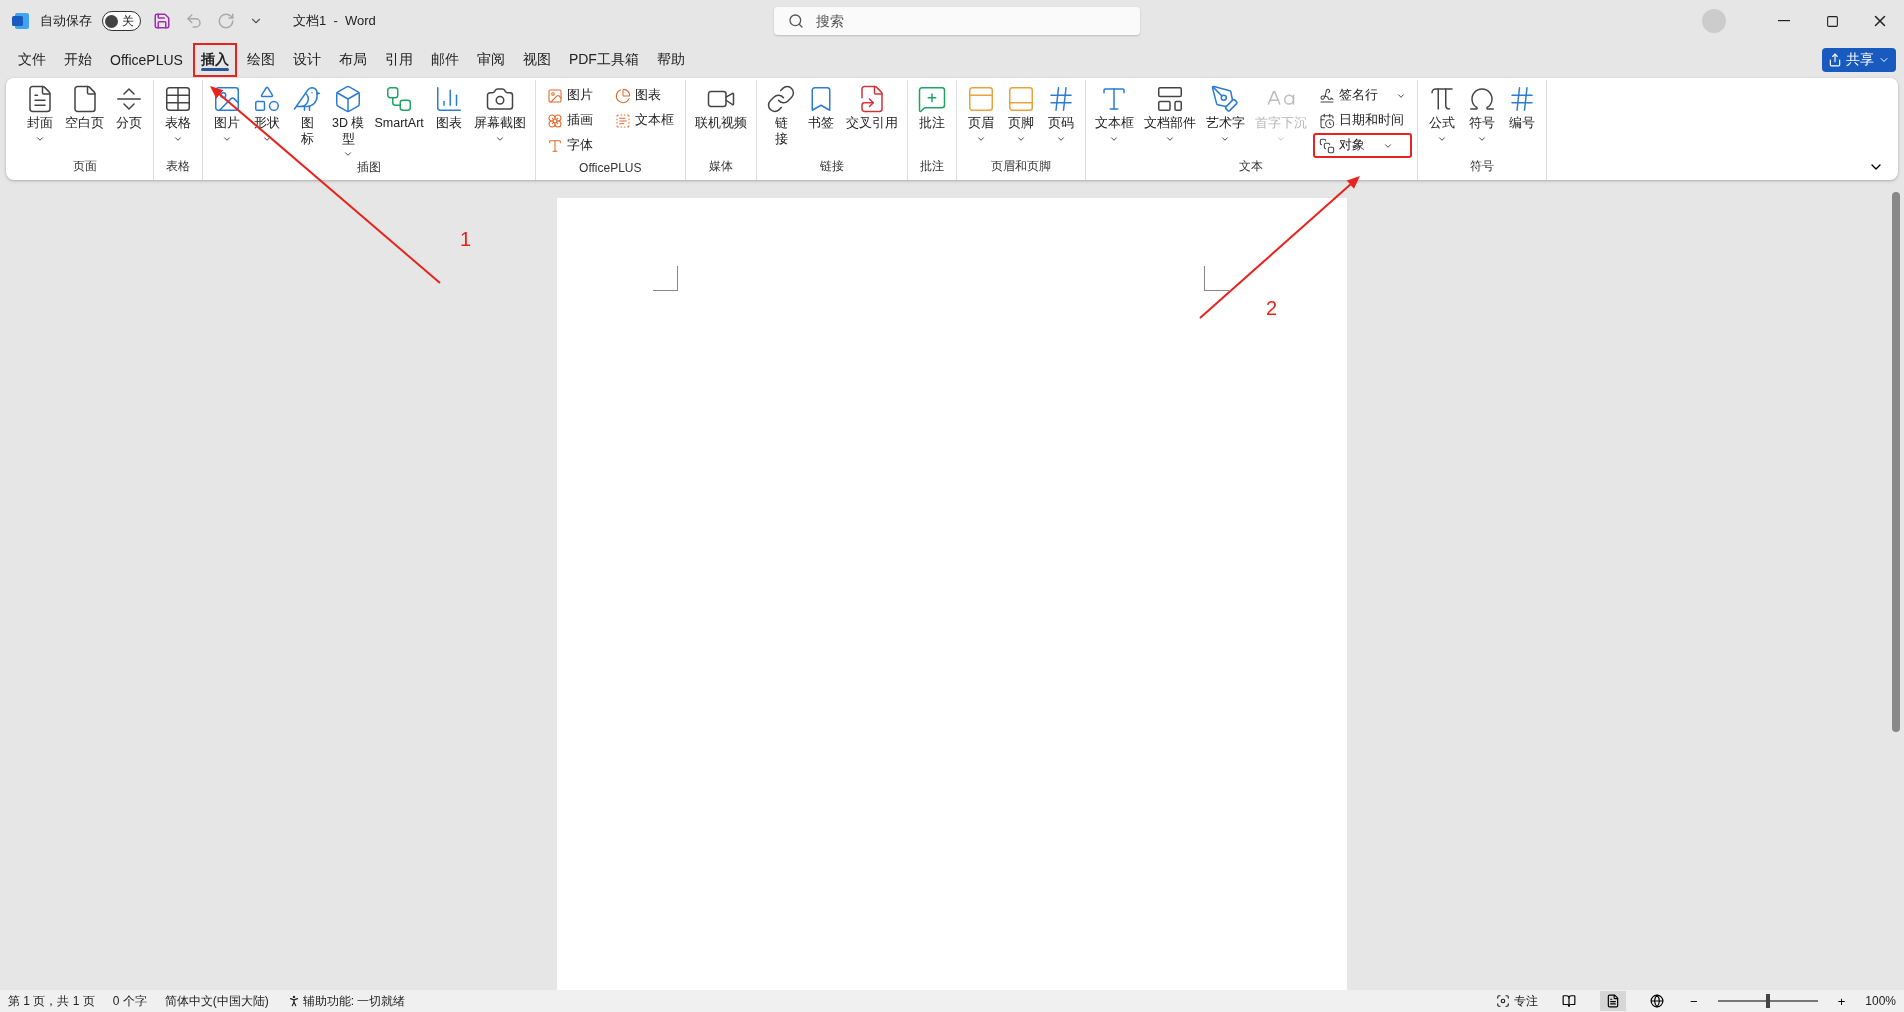 This screenshot has width=1904, height=1012. I want to click on ribbon-button: 形状, so click(267, 112).